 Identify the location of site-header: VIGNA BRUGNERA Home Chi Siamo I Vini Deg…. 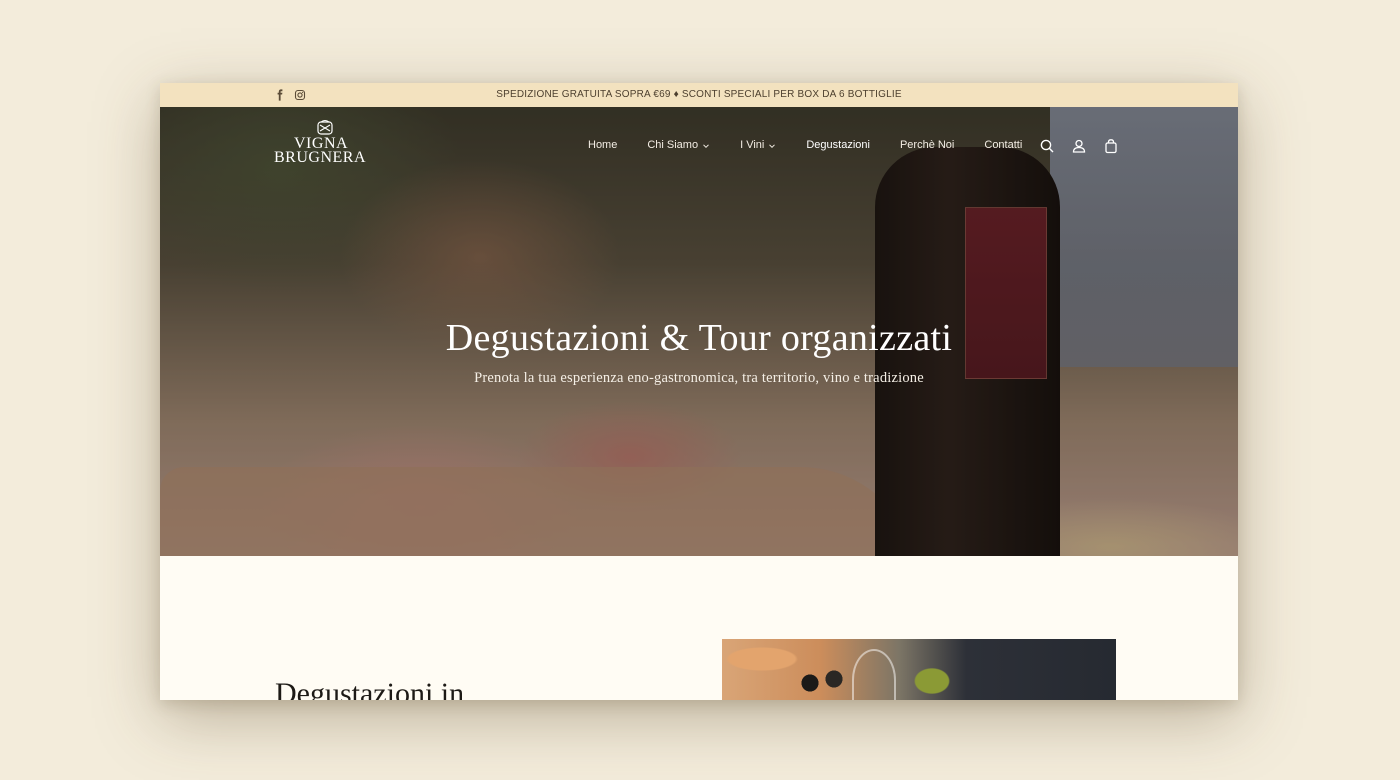
(699, 145).